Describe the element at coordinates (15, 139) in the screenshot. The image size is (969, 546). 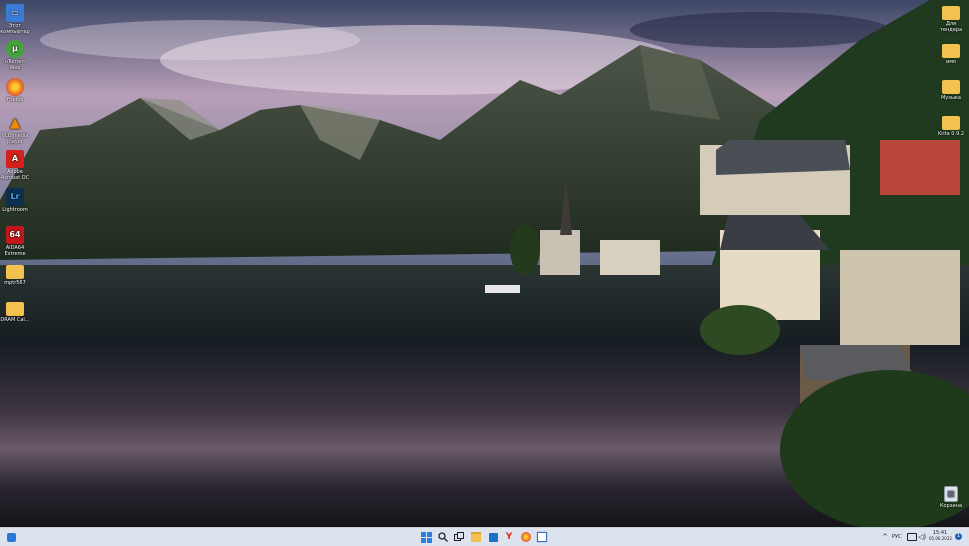
I see `desktop-icon-label: VLC media player` at that location.